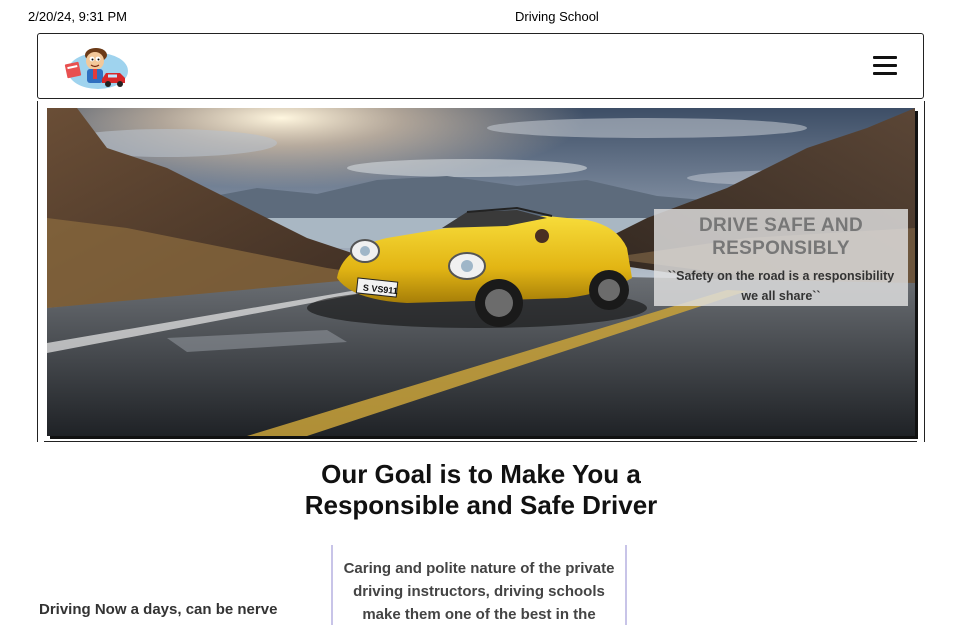  Describe the element at coordinates (78, 16) in the screenshot. I see `print-datetime: 2/20/24, 9:31 PM` at that location.